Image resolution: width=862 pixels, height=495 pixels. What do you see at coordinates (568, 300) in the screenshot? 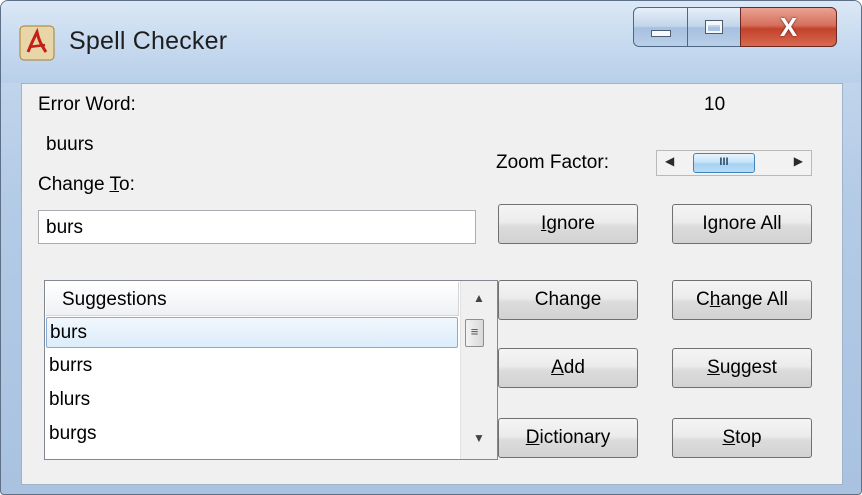
I see `change-button: Change` at bounding box center [568, 300].